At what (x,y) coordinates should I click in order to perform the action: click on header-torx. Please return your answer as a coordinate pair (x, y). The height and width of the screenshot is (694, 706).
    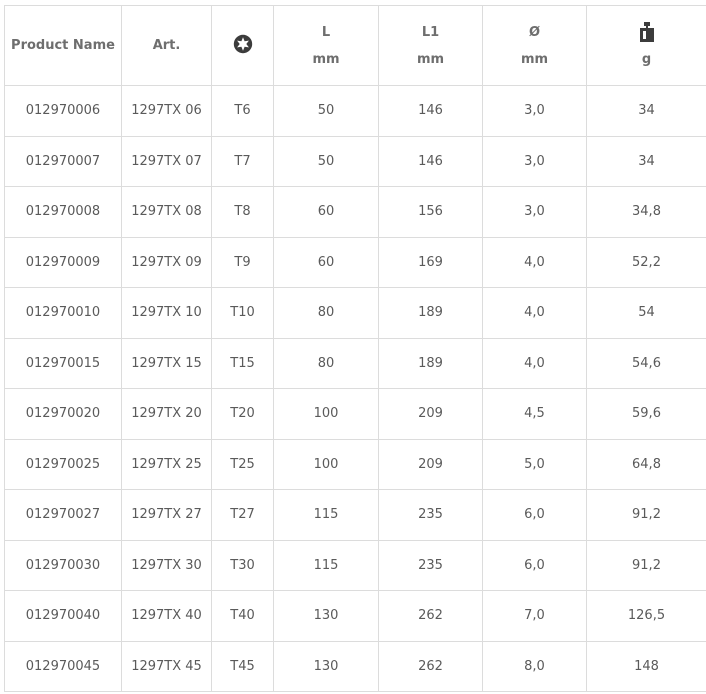
    Looking at the image, I should click on (242, 45).